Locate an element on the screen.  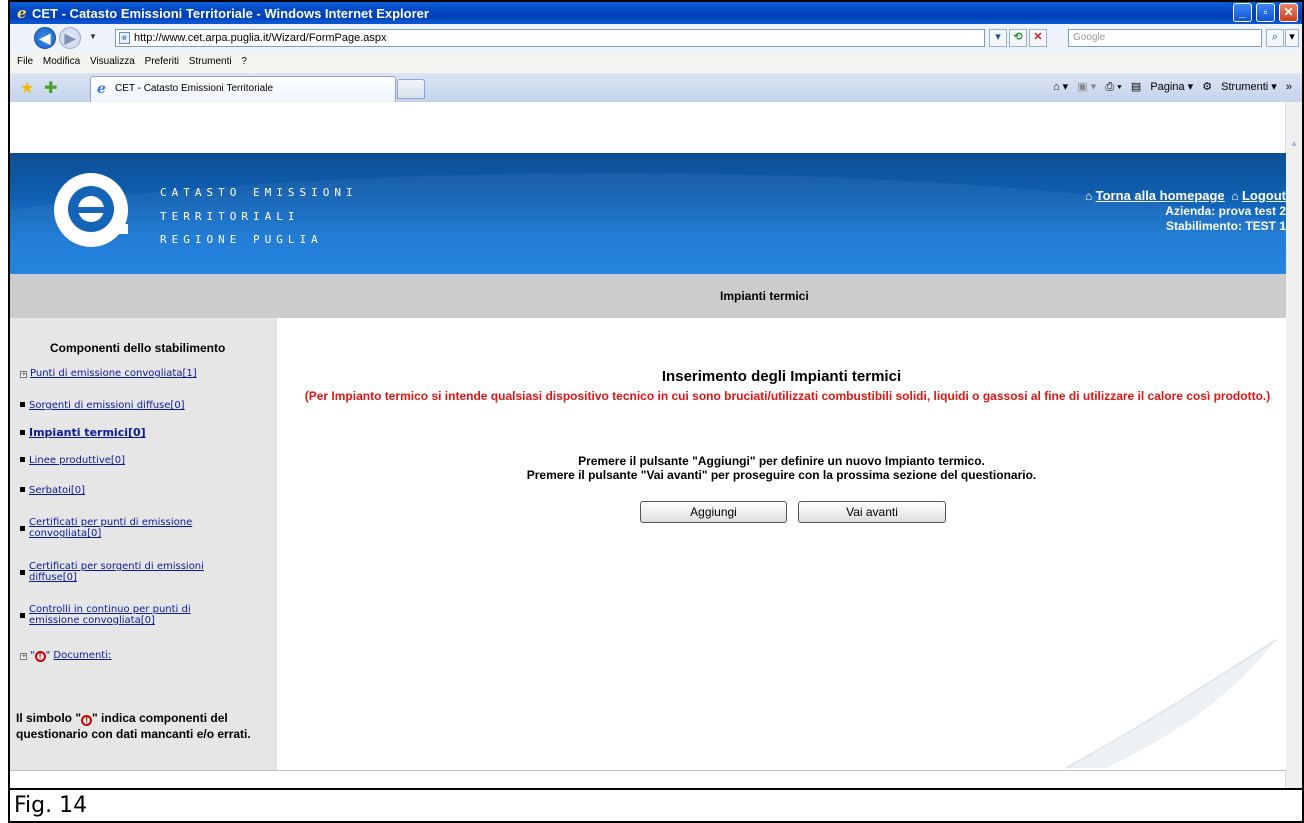
command-bar: ⌂ ▾ ▣ ▾ ⎙ ▾ ▤ Pagina ▾ ⚙ Strumenti ▾ » is located at coordinates (1169, 87).